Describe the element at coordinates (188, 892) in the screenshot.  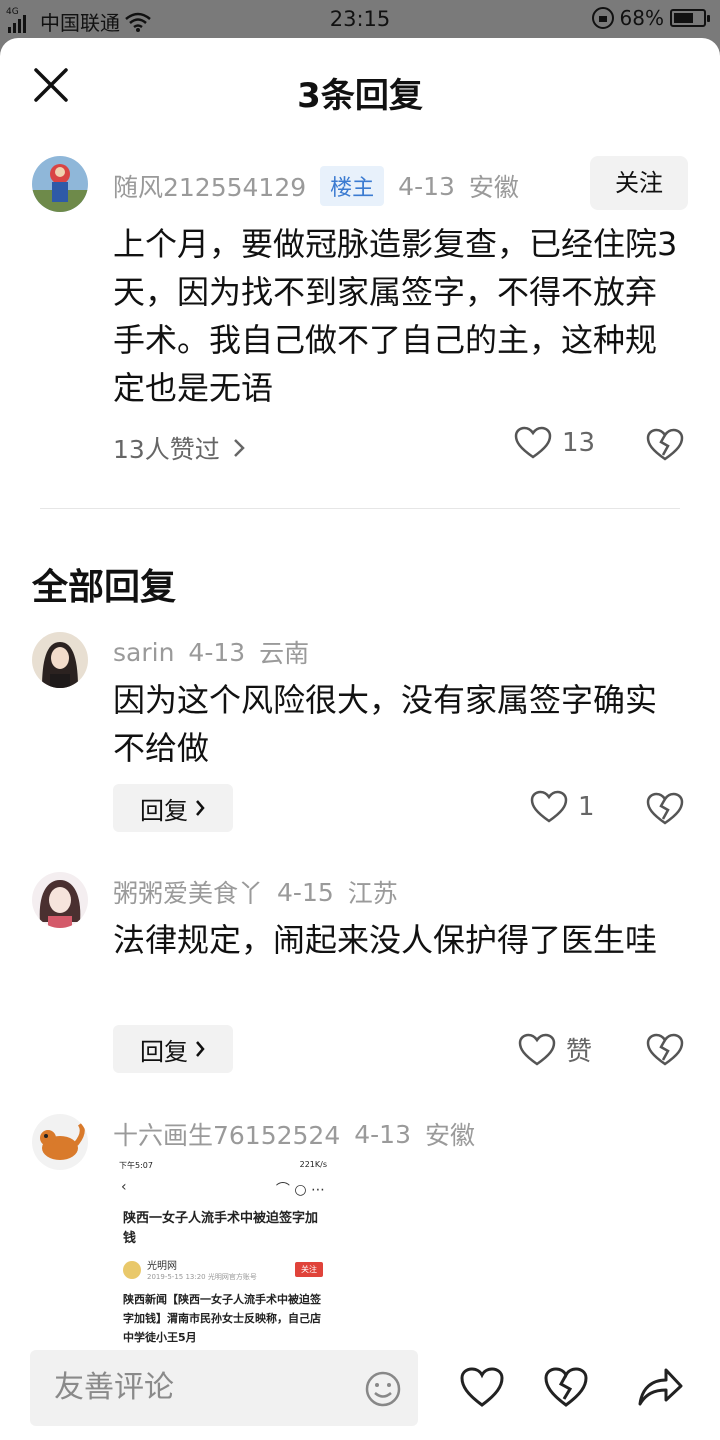
I see `username: 粥粥爱美食丫` at that location.